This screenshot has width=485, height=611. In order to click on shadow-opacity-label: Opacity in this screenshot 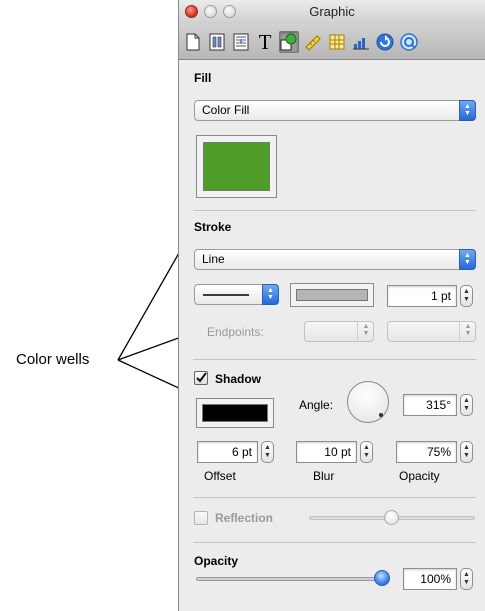, I will do `click(419, 476)`.